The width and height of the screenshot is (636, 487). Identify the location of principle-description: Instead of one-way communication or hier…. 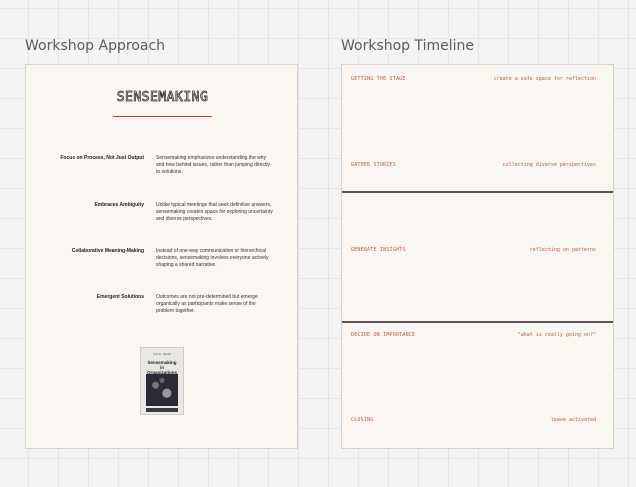
(212, 258).